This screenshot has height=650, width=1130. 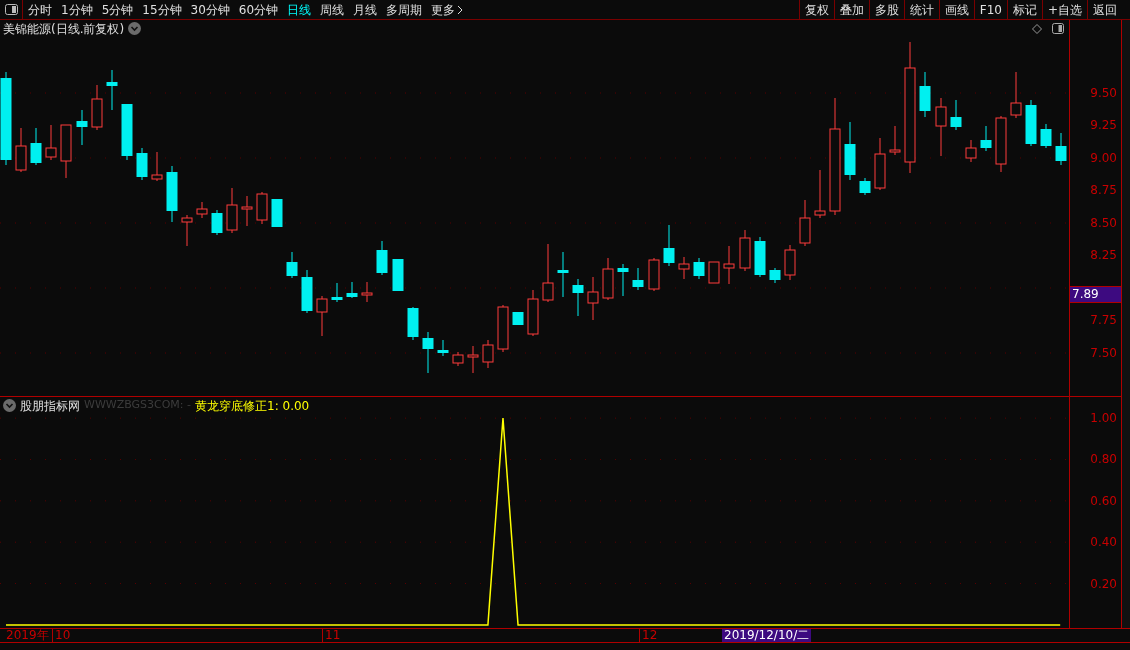 What do you see at coordinates (1103, 158) in the screenshot?
I see `price-tick-label: 9.00` at bounding box center [1103, 158].